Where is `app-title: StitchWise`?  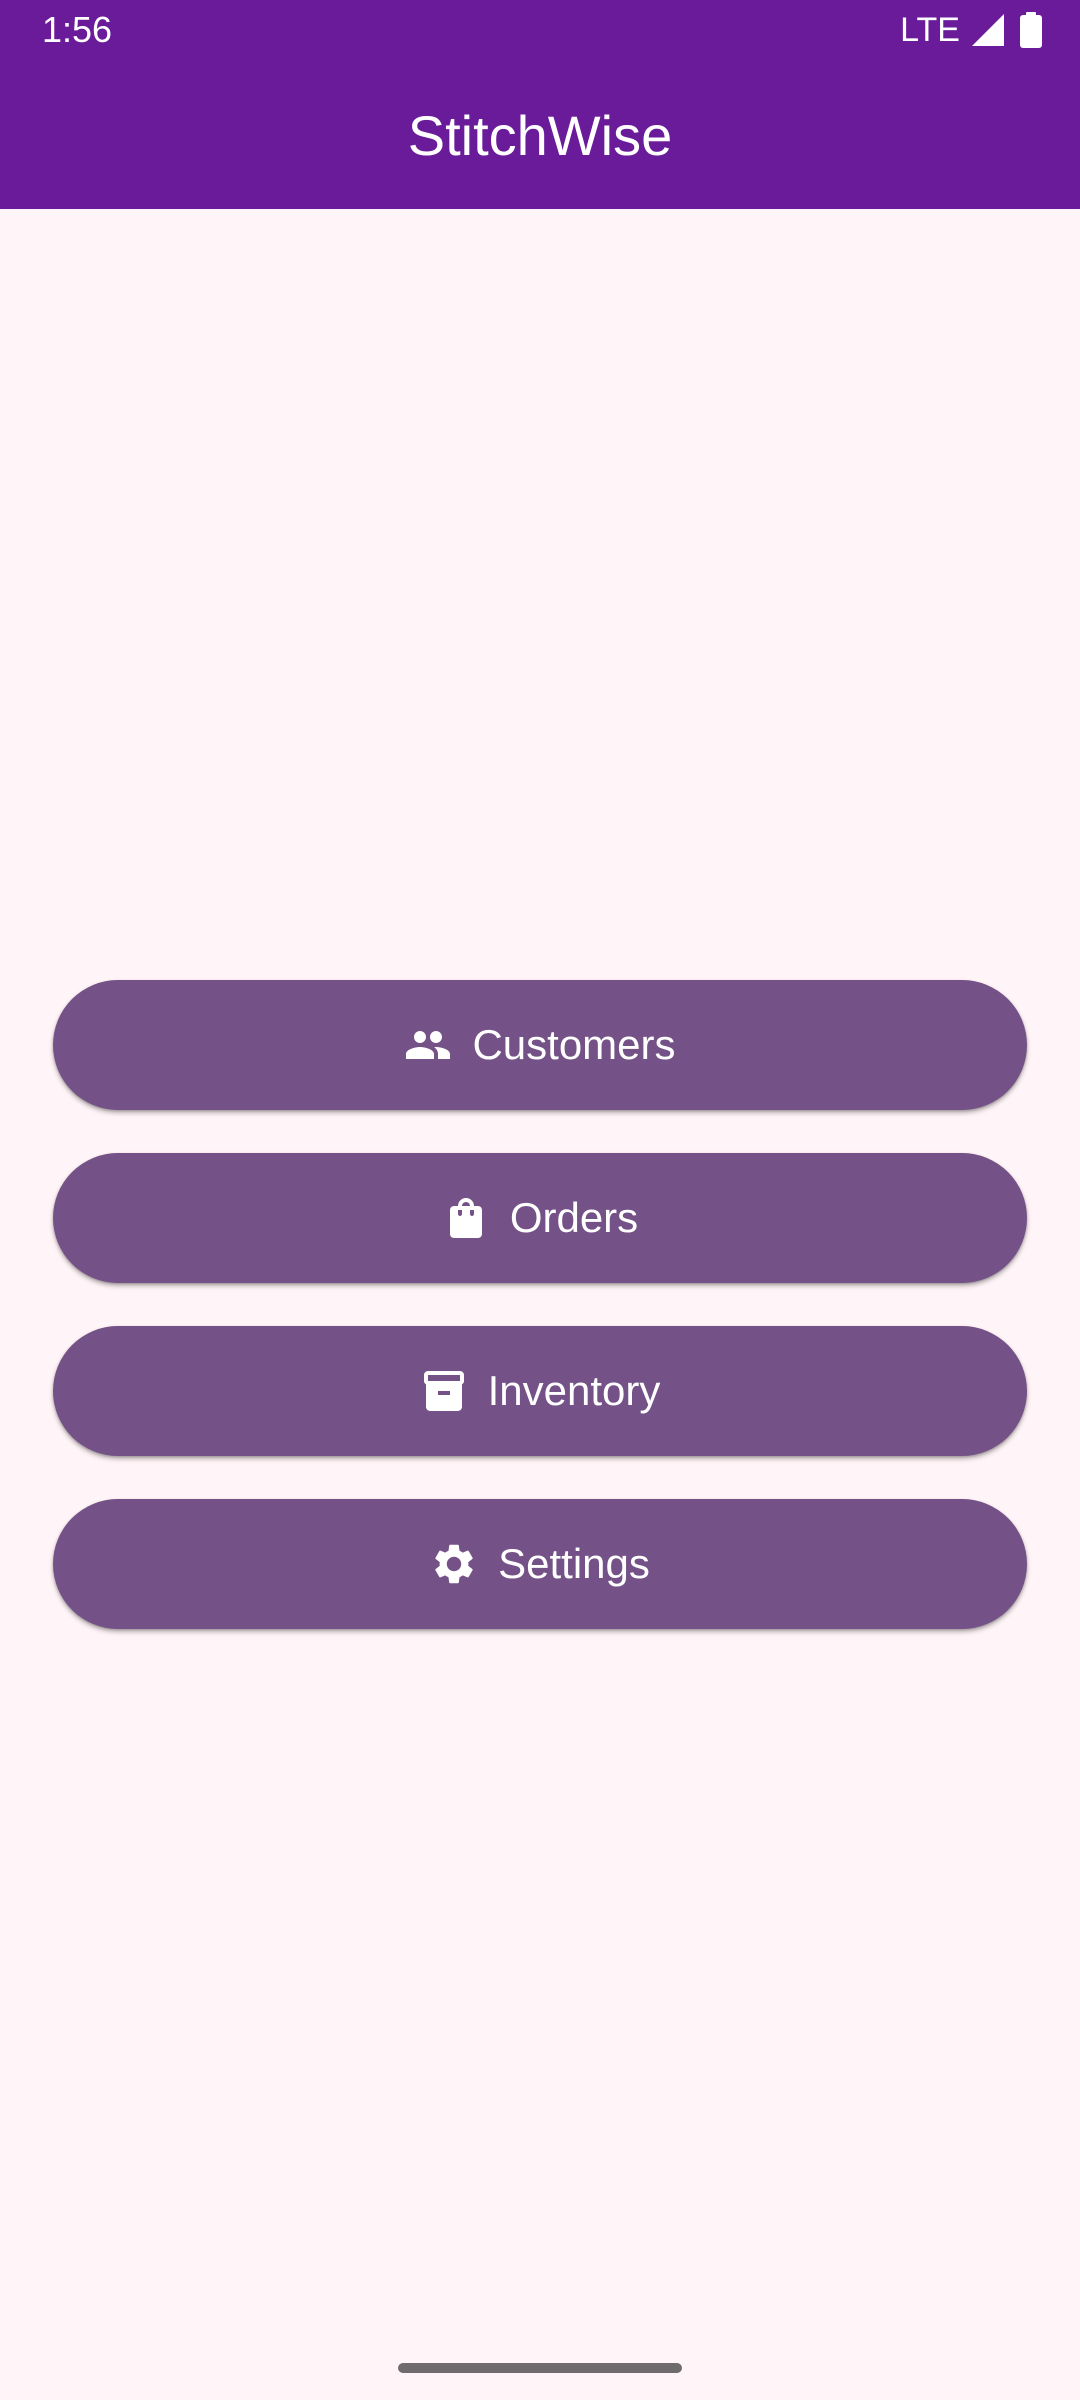
app-title: StitchWise is located at coordinates (540, 135).